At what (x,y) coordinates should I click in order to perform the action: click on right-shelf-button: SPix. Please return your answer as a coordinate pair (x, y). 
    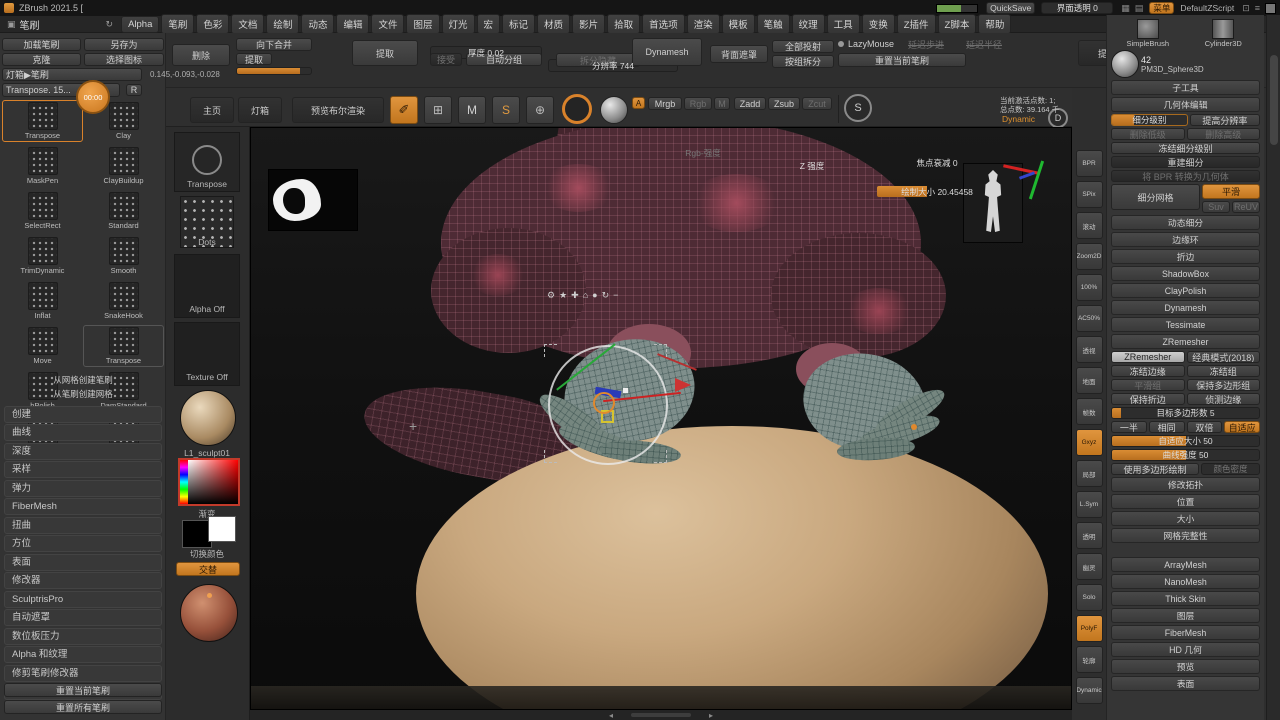
    Looking at the image, I should click on (1089, 194).